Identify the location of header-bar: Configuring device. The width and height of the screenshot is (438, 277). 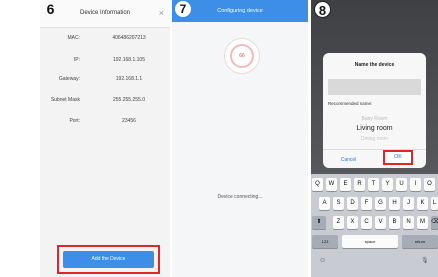
(240, 11).